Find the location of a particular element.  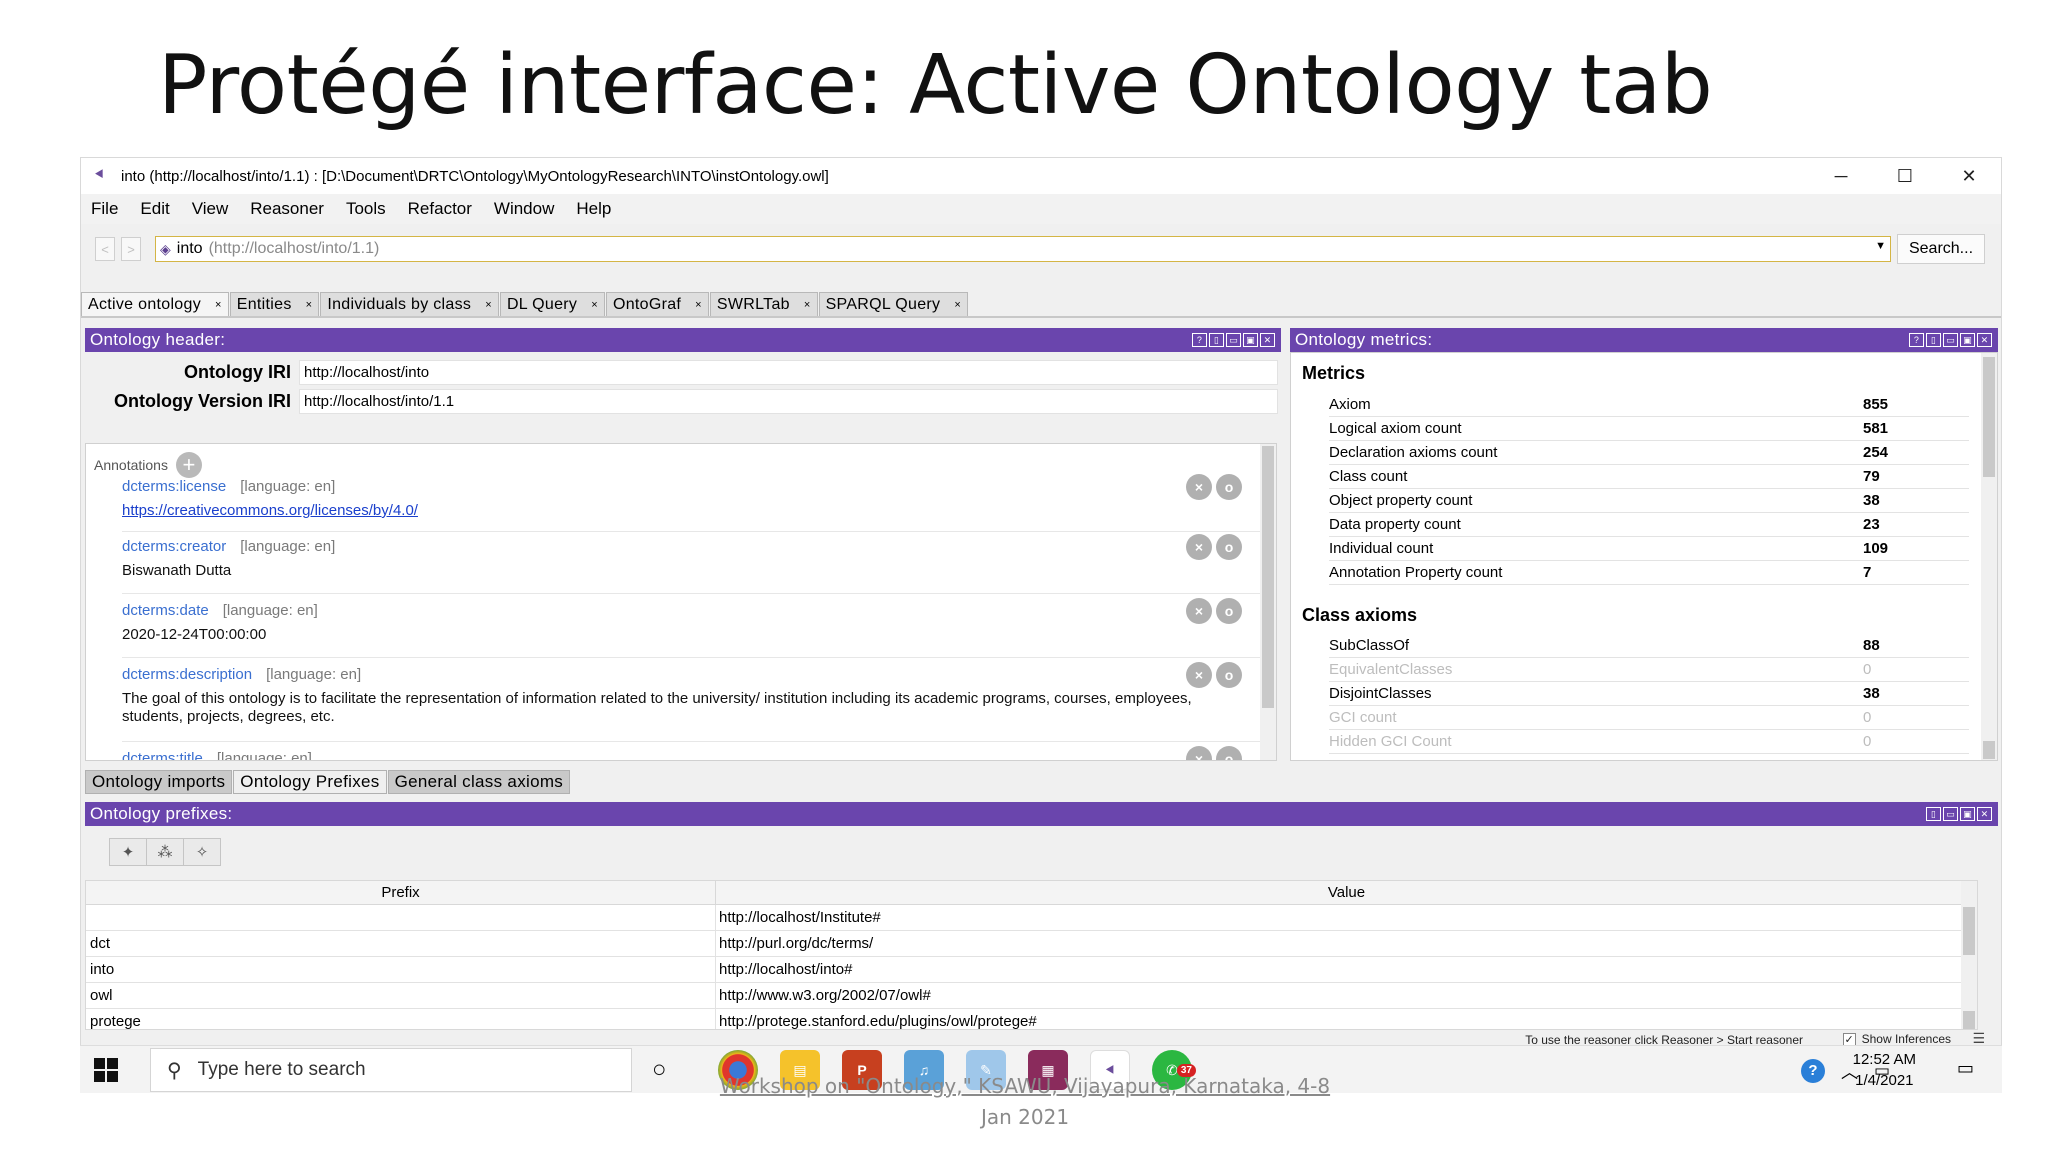

remove-prefix-icon: ✧ is located at coordinates (202, 852).